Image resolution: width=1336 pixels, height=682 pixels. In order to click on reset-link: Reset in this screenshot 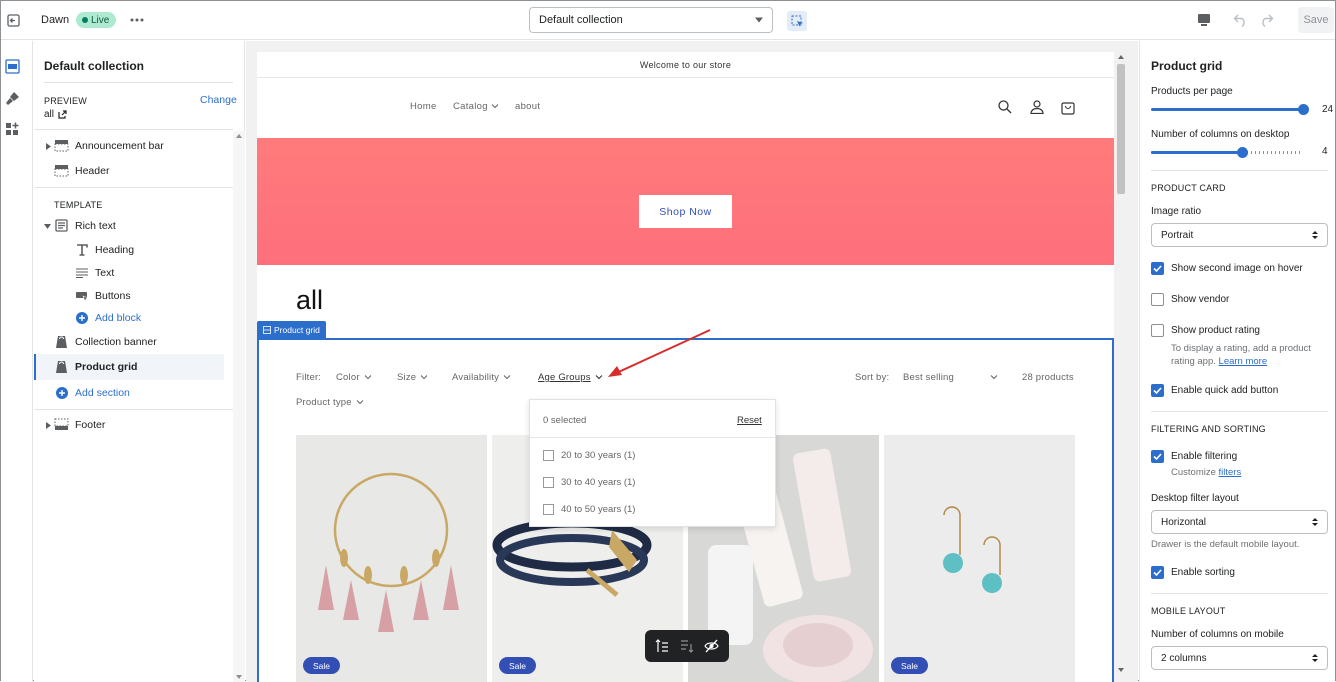, I will do `click(749, 420)`.